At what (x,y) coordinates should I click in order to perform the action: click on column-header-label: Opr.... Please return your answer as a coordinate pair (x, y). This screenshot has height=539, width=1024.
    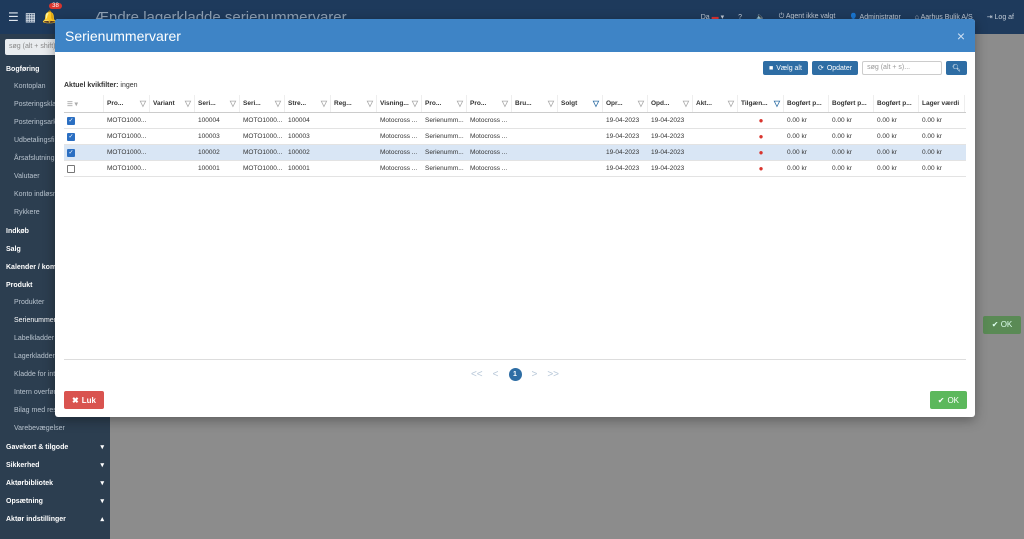
    Looking at the image, I should click on (614, 103).